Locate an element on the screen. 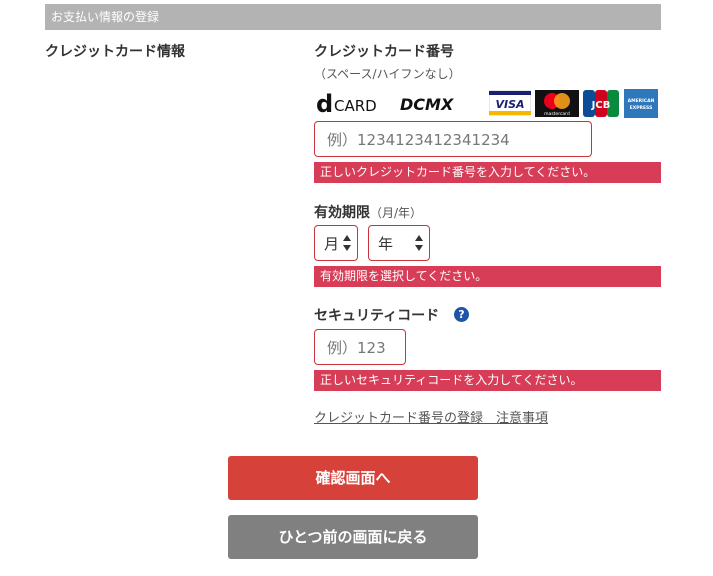  svg-text: VISA is located at coordinates (509, 104).